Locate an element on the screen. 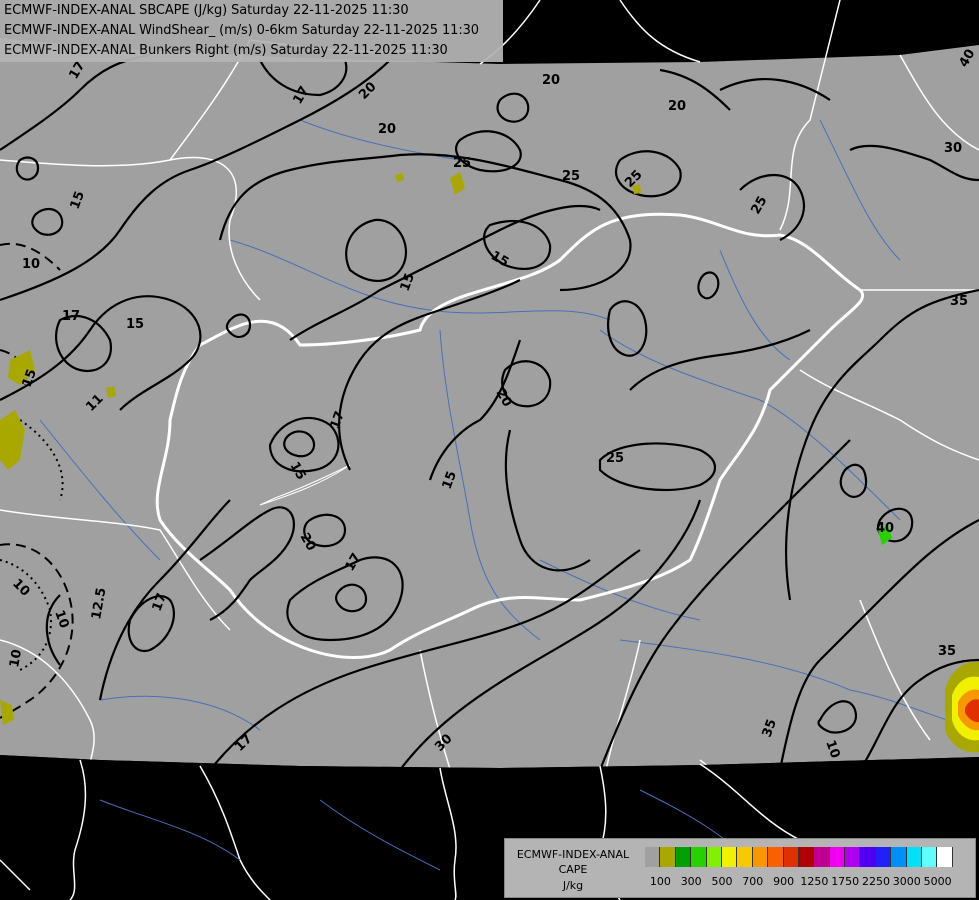 This screenshot has width=979, height=900. contour-label: 15 is located at coordinates (135, 324).